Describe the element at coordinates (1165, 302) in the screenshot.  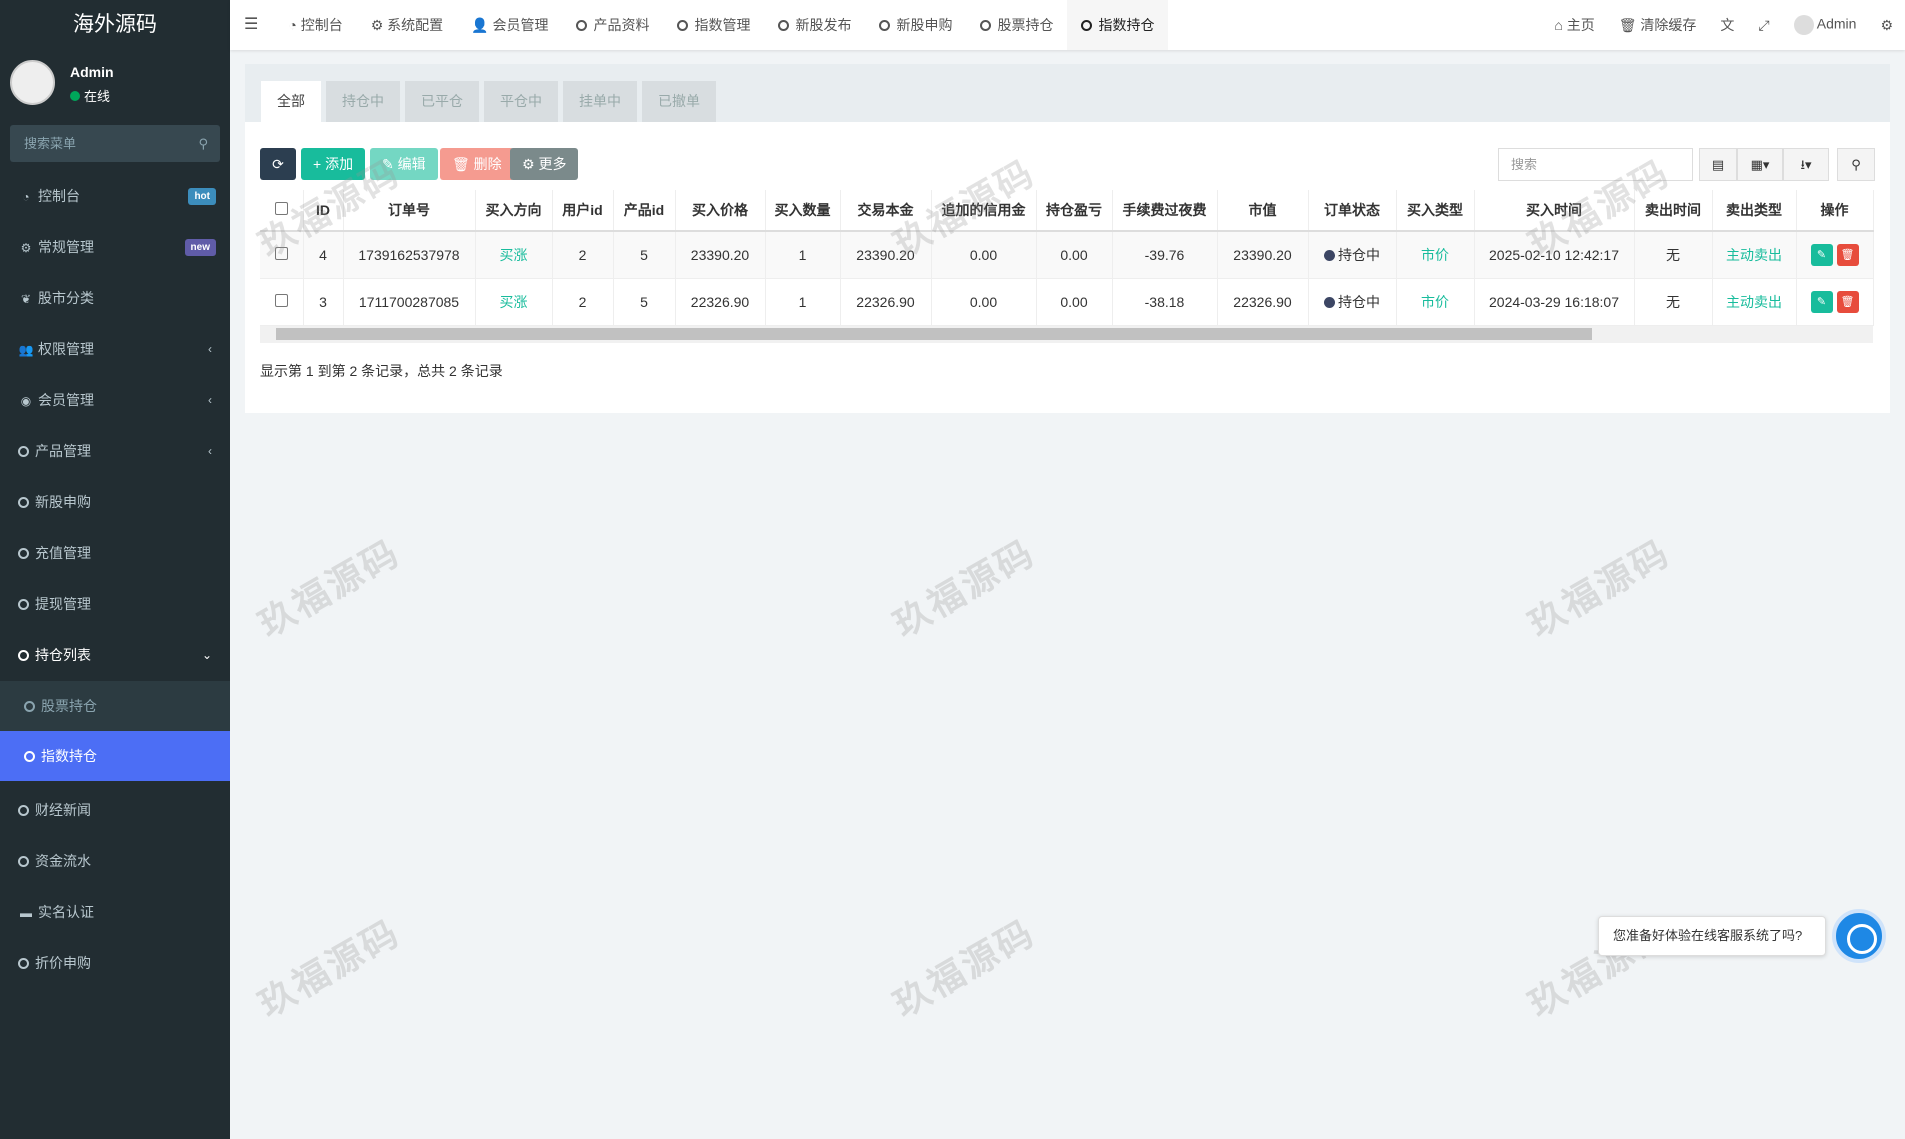
I see `cell-fee: -38.18` at that location.